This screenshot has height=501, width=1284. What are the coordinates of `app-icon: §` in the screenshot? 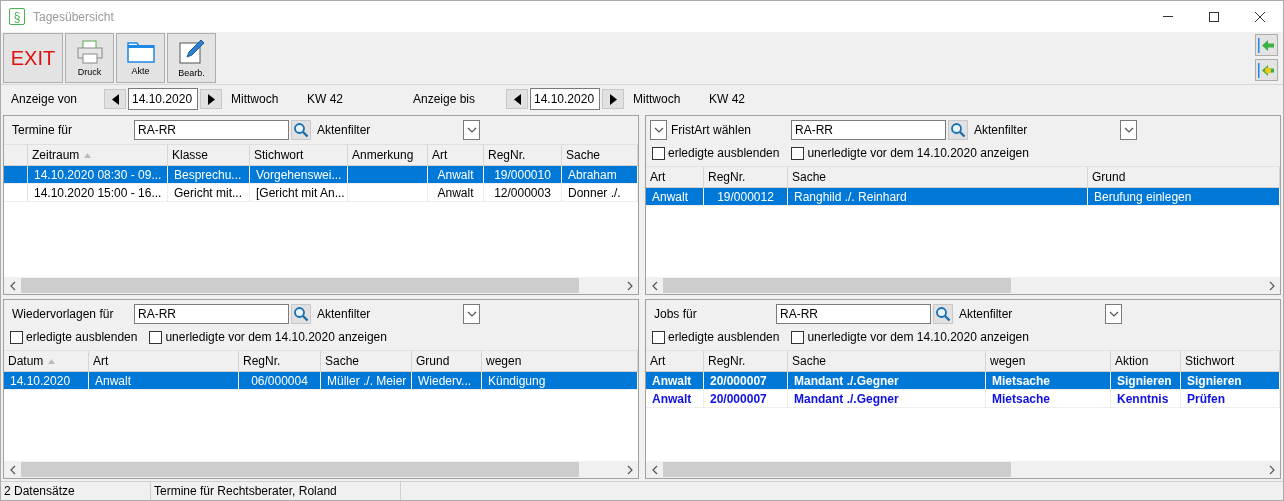 It's located at (17, 16).